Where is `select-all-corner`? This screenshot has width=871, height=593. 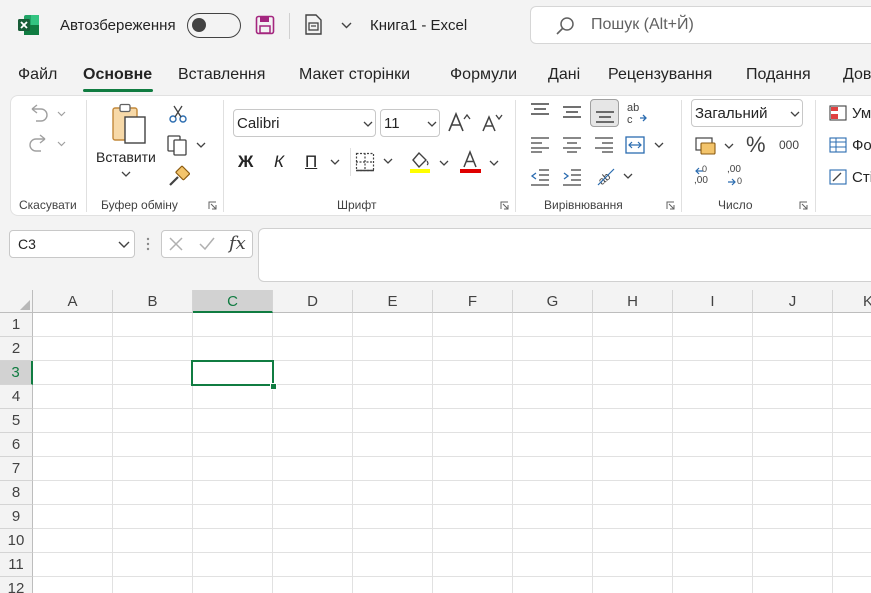
select-all-corner is located at coordinates (16, 301).